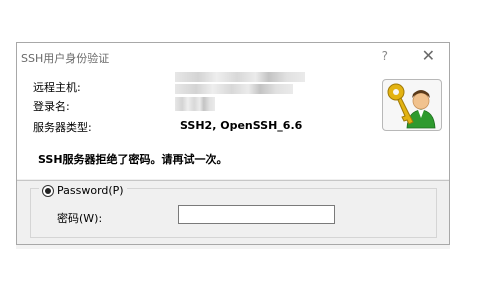 This screenshot has height=283, width=477. I want to click on server-type-value: SSH2, OpenSSH_6.6, so click(241, 125).